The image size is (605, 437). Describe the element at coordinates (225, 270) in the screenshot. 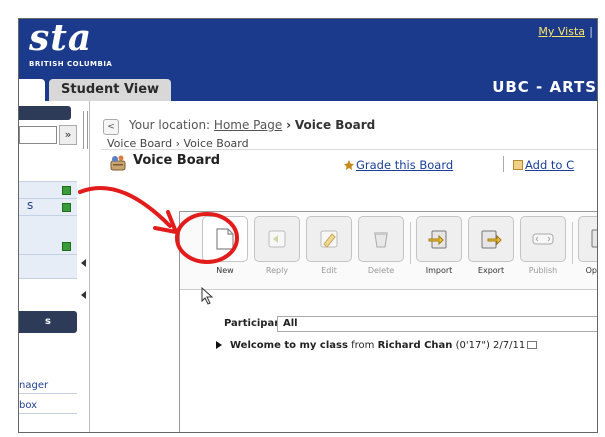

I see `new-button-label: New` at that location.